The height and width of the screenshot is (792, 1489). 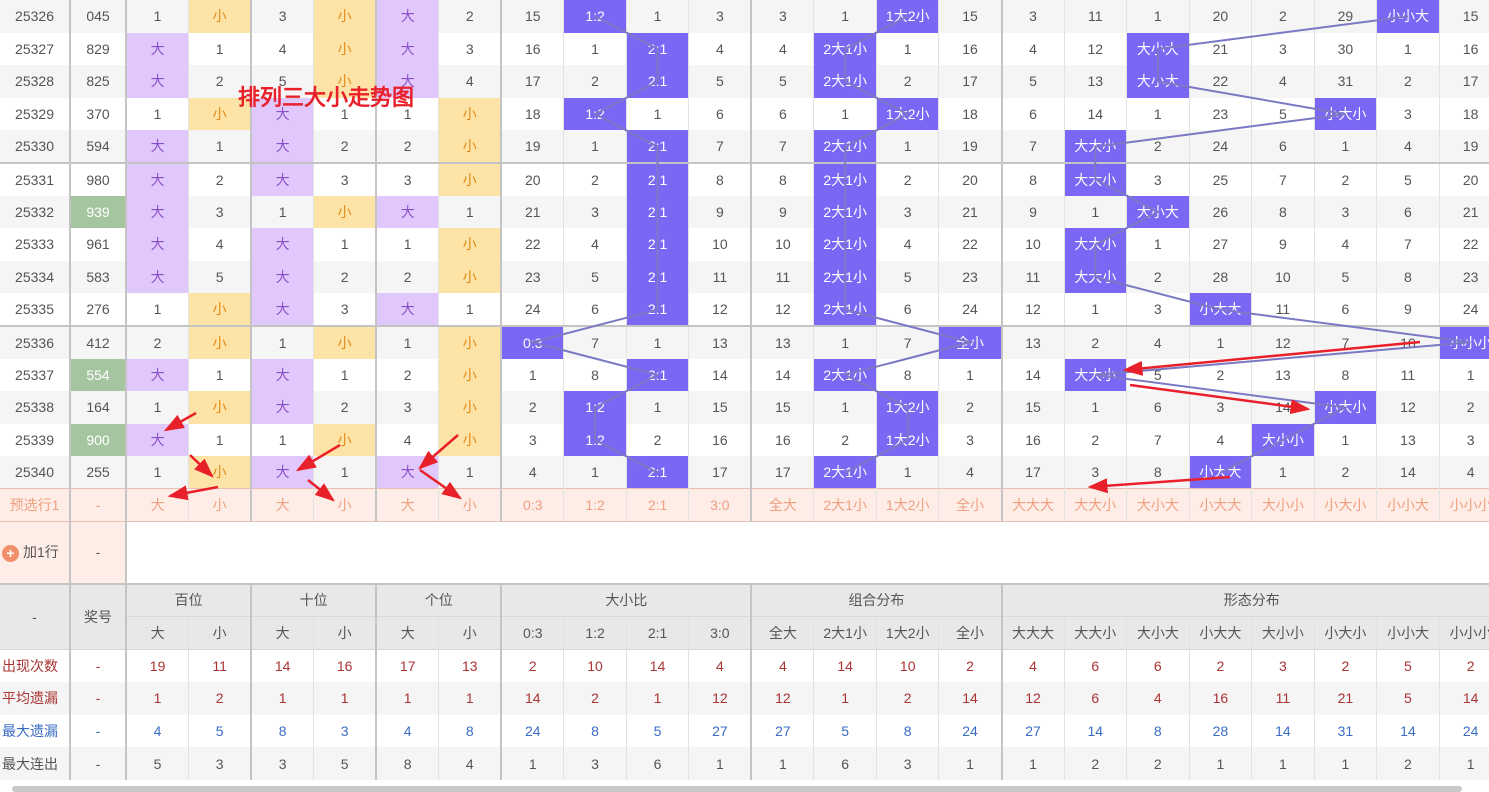 What do you see at coordinates (439, 600) in the screenshot?
I see `header-group: 个位` at bounding box center [439, 600].